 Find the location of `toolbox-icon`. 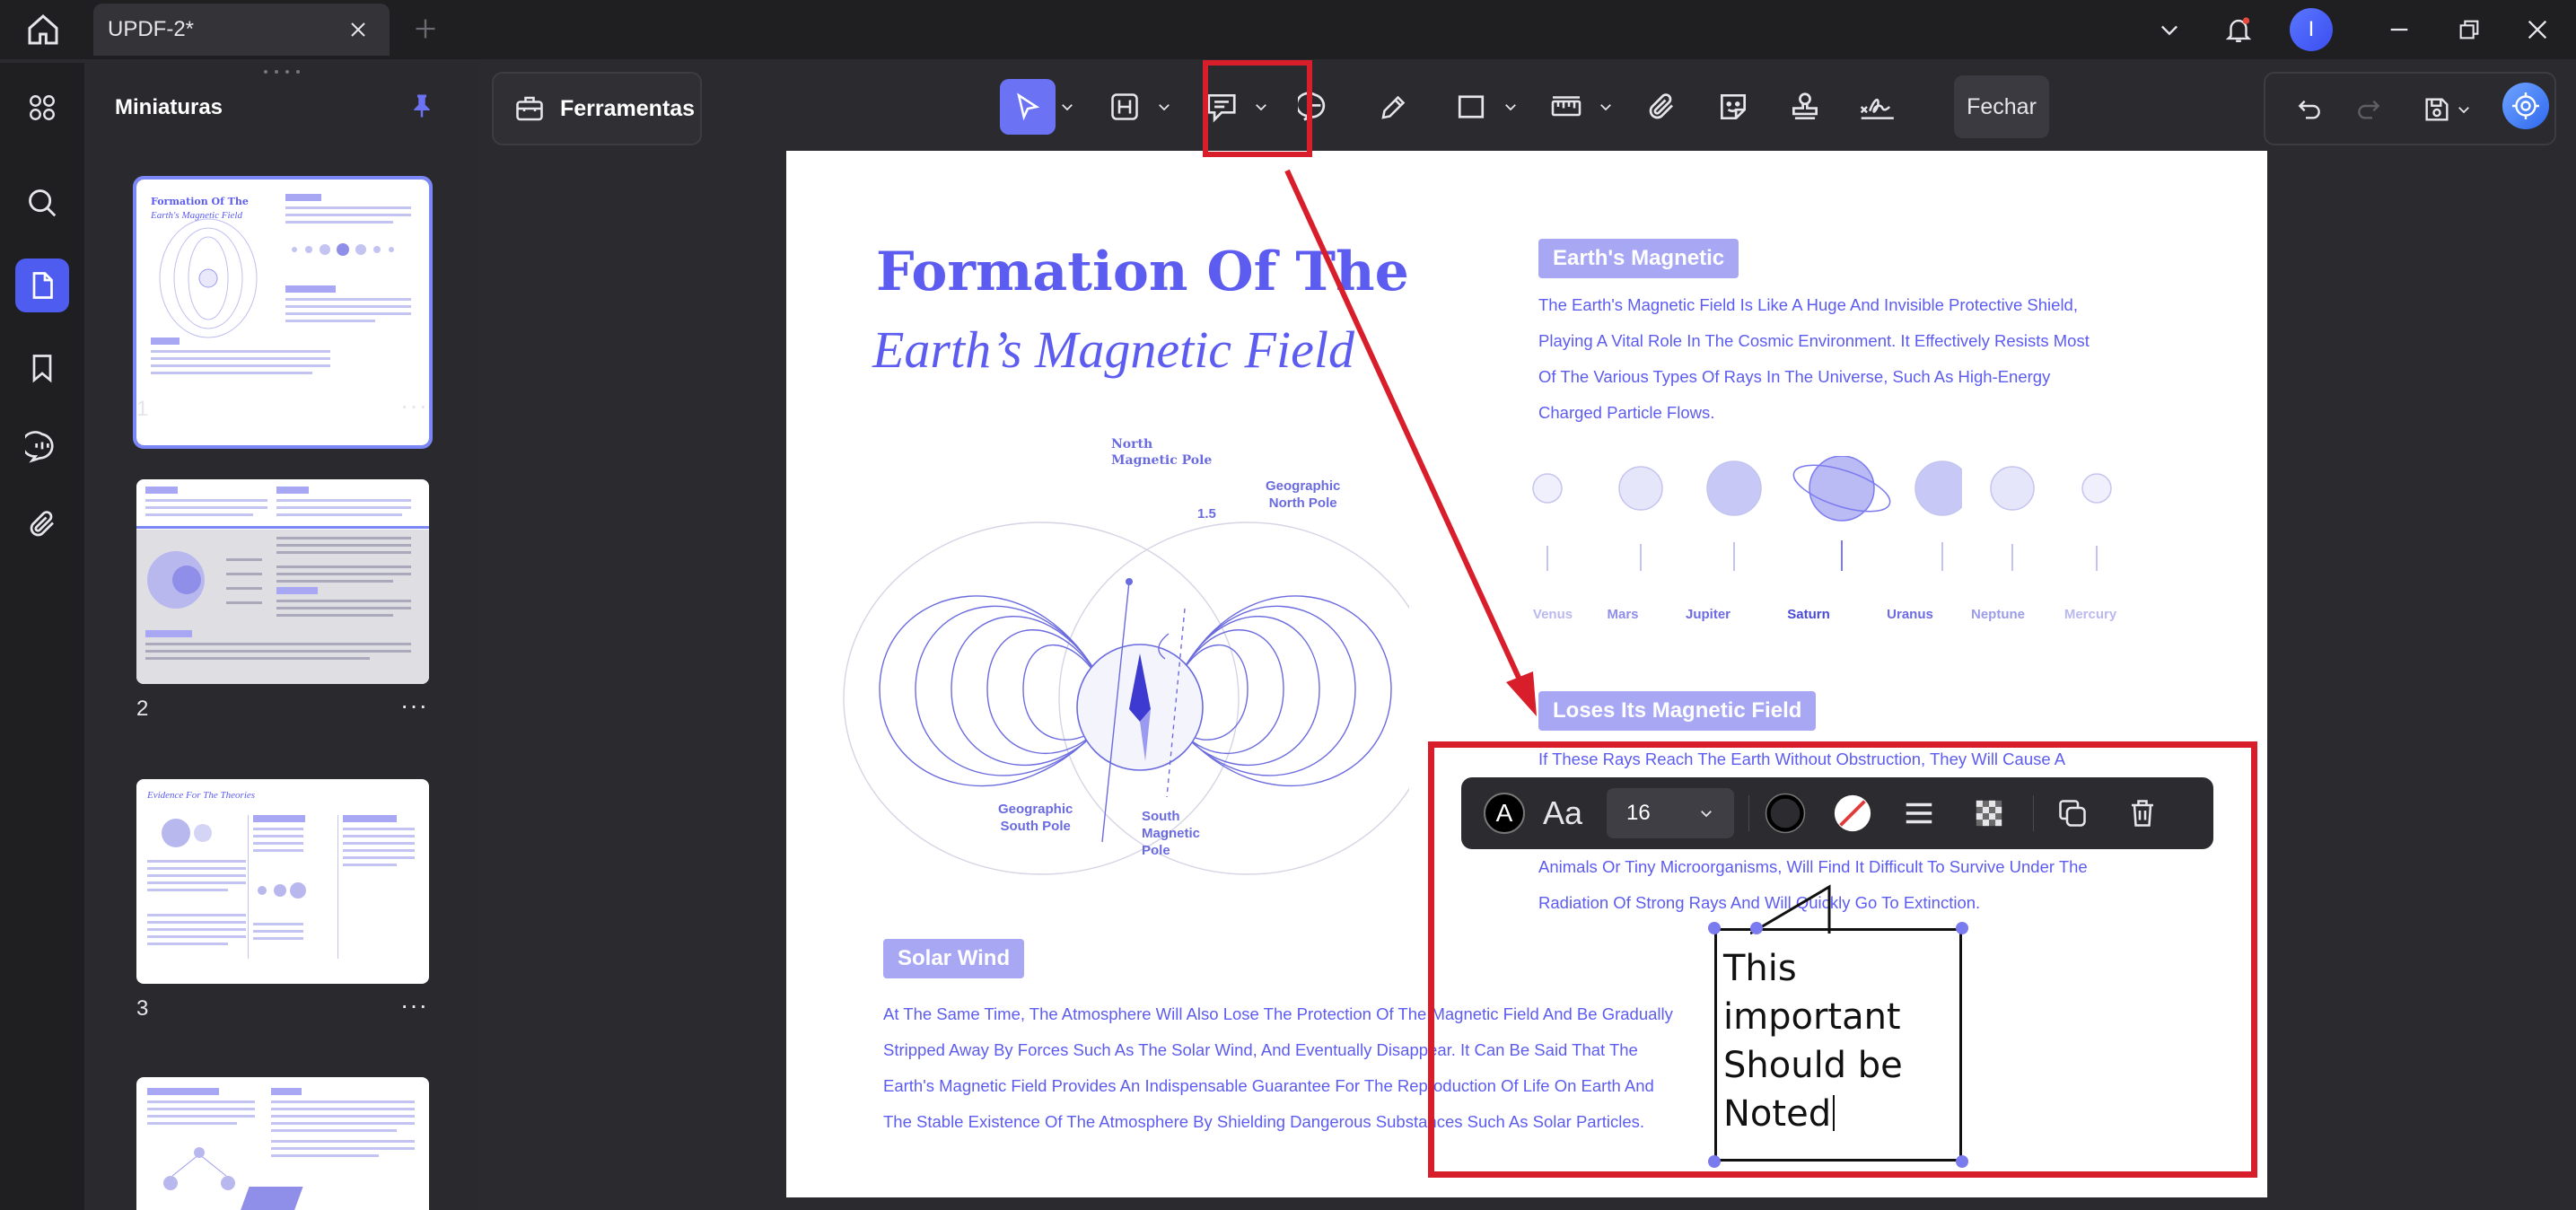

toolbox-icon is located at coordinates (529, 108).